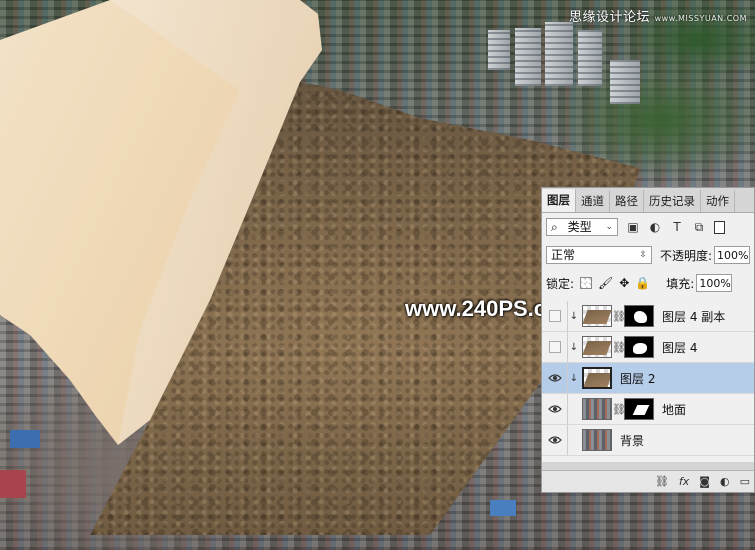 The image size is (755, 550). I want to click on opacity-label: 不透明度:, so click(685, 255).